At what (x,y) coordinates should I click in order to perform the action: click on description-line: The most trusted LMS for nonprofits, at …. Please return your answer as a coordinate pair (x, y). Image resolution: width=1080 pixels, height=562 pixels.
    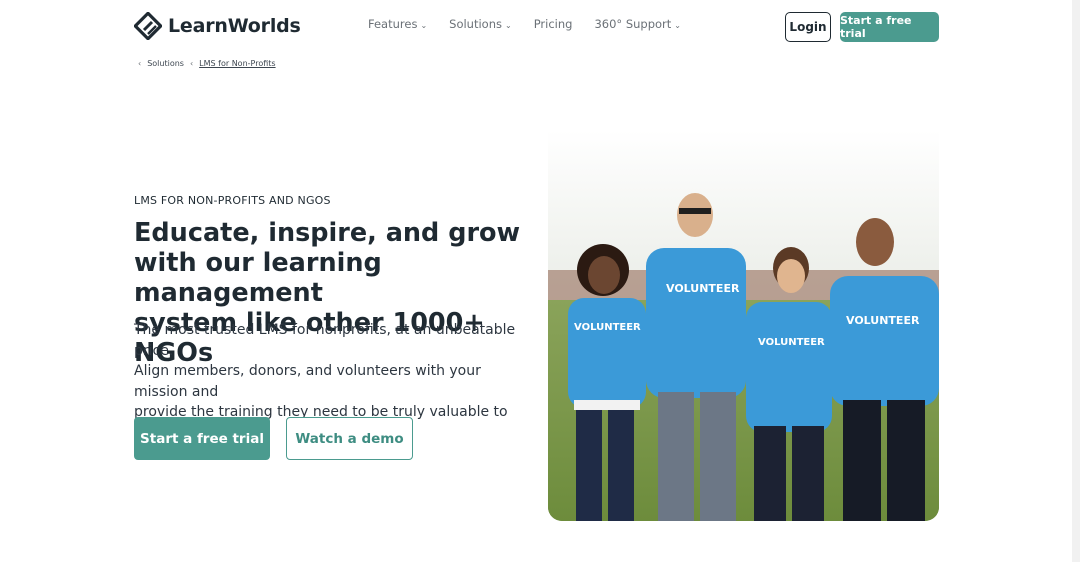
    Looking at the image, I should click on (325, 340).